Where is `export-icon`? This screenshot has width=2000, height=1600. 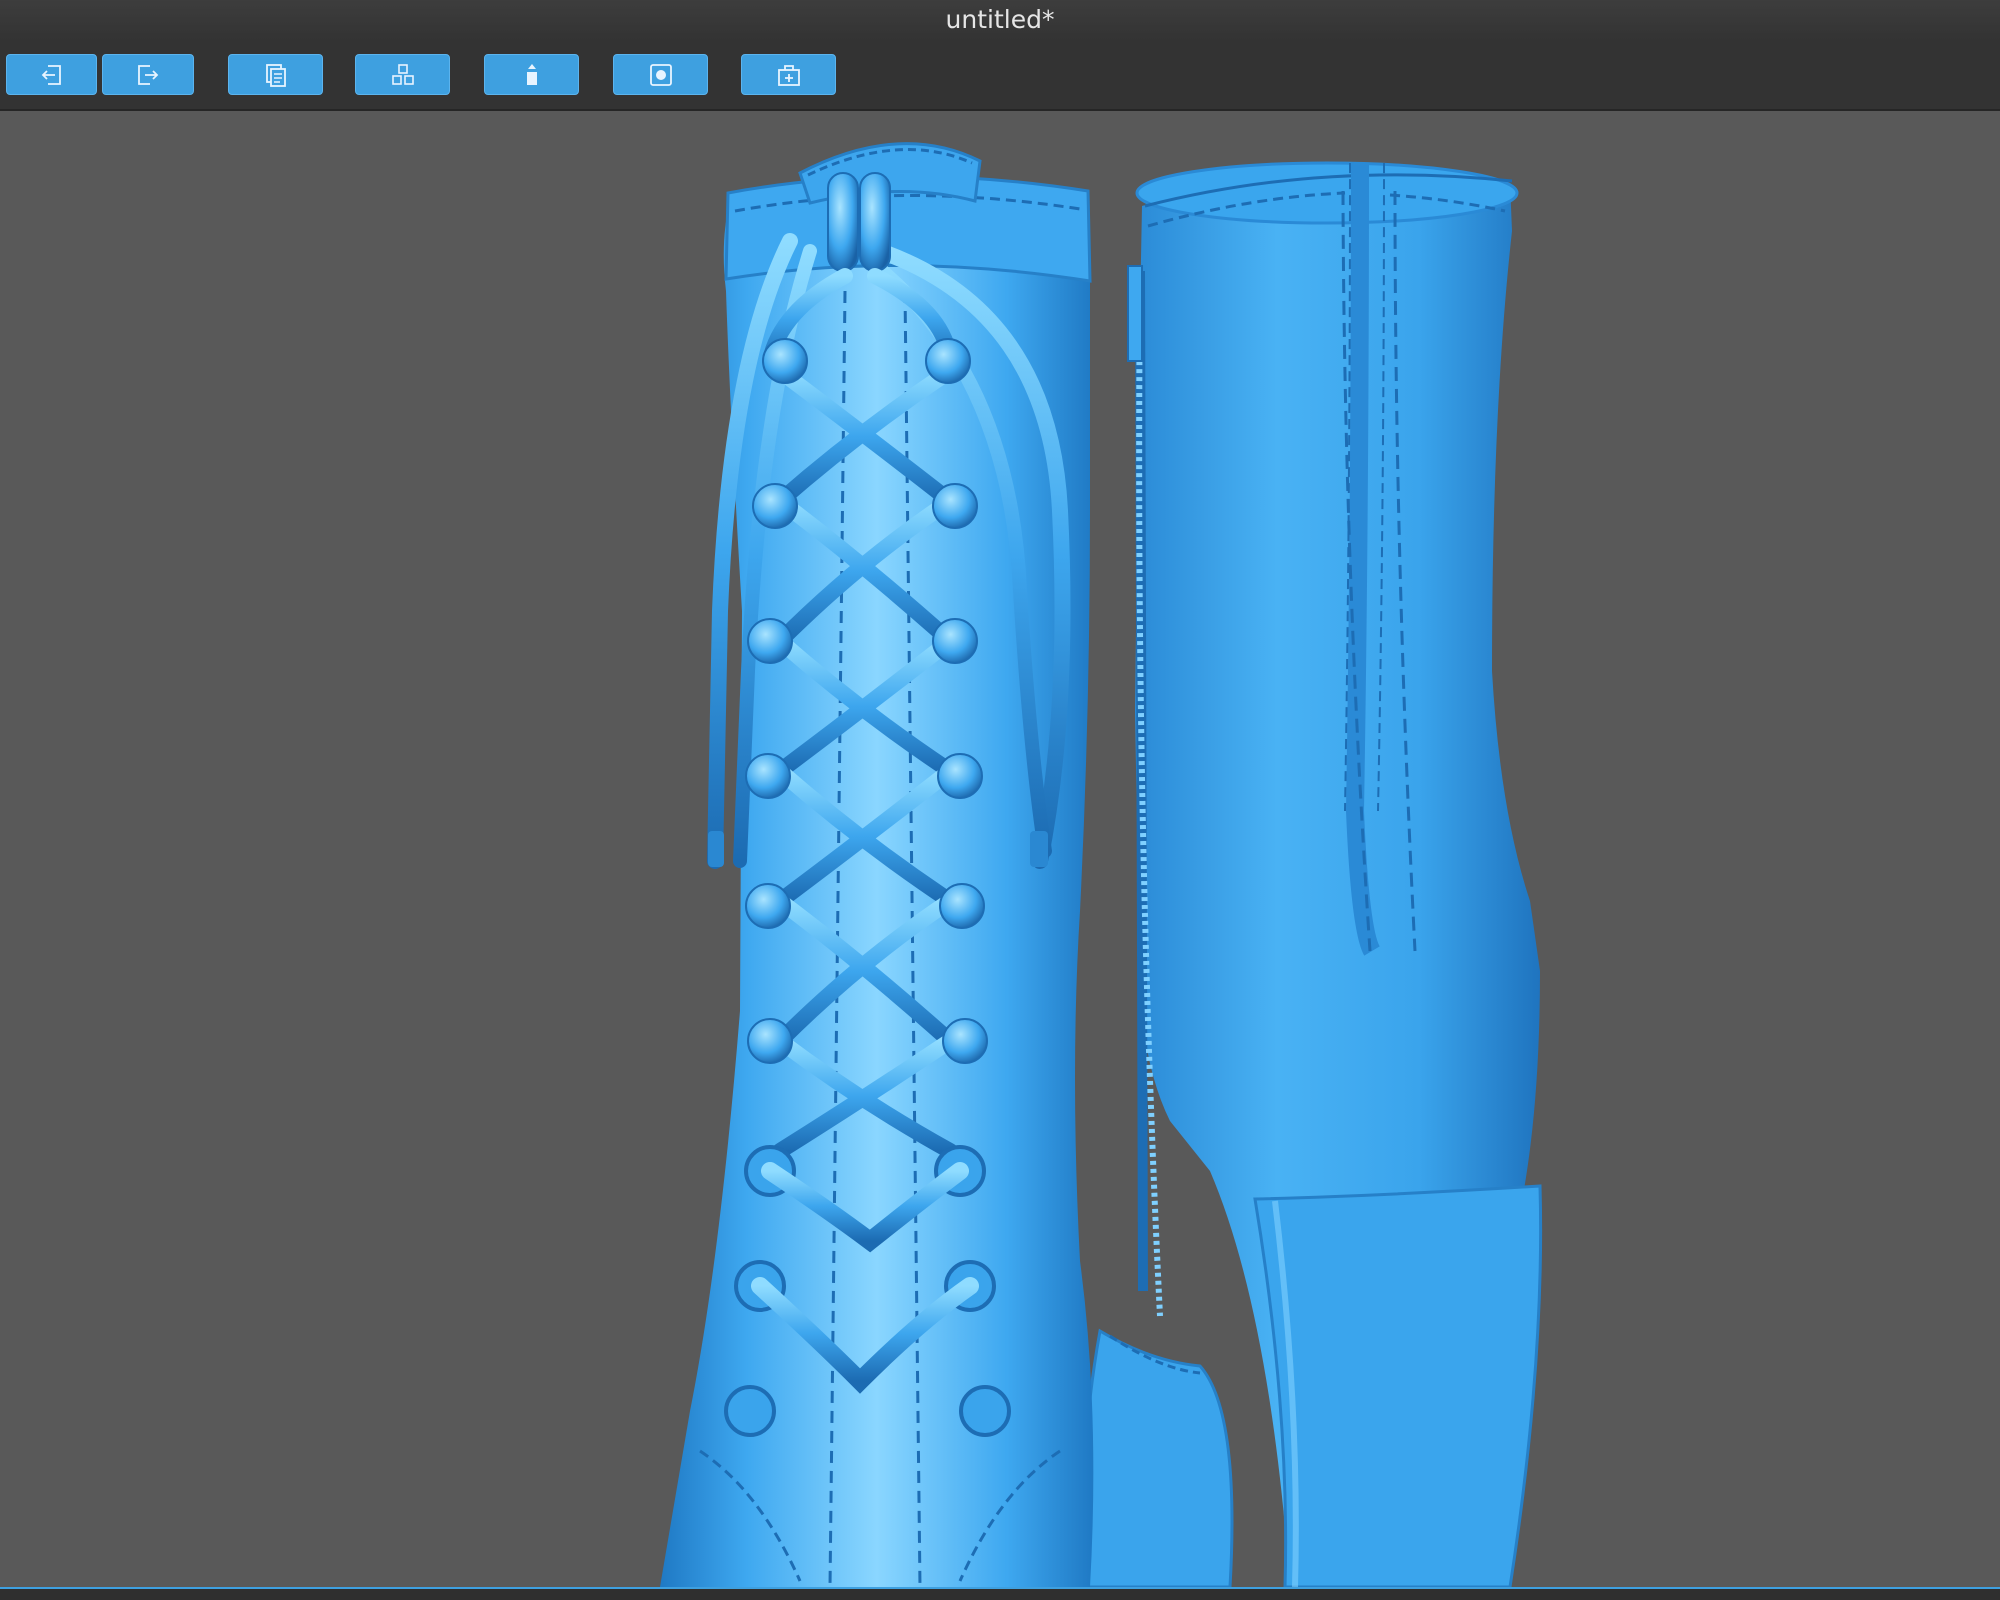 export-icon is located at coordinates (148, 74).